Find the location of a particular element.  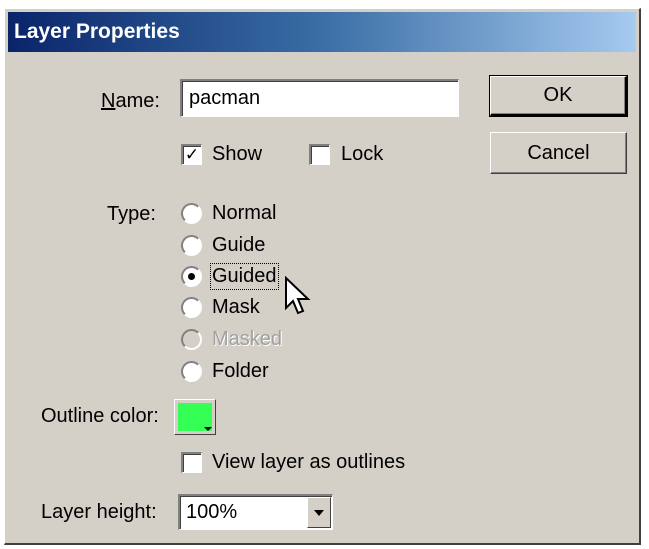

chevron-down-icon is located at coordinates (319, 512).